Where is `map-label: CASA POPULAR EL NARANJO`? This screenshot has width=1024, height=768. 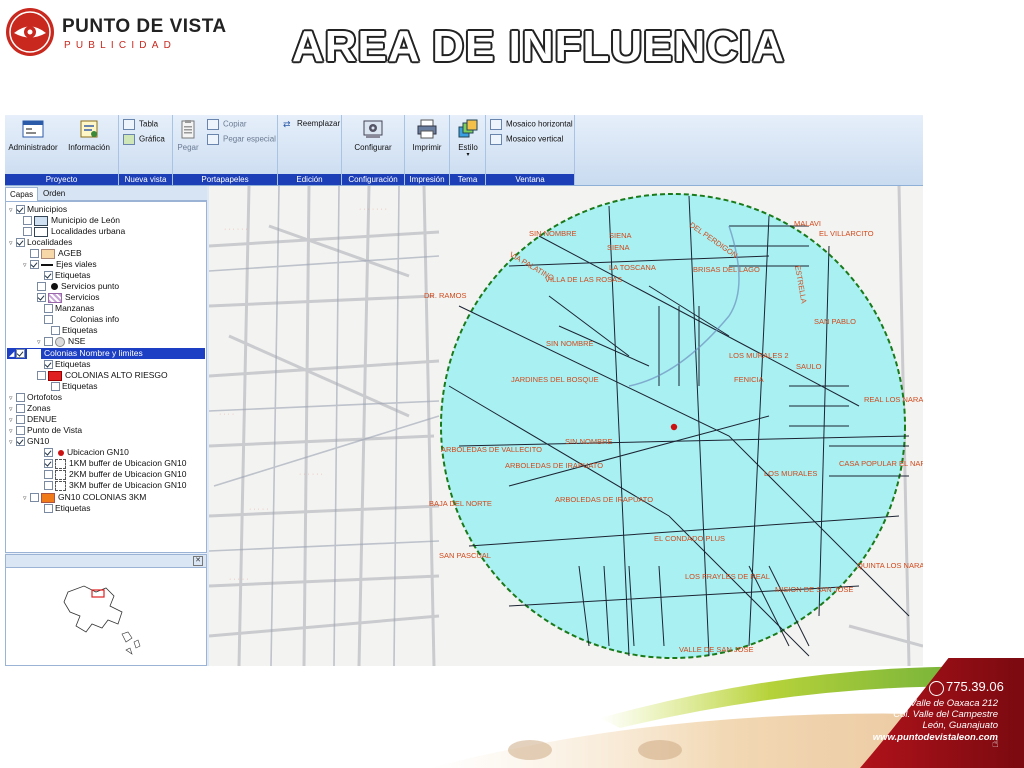
map-label: CASA POPULAR EL NARANJO is located at coordinates (881, 463).